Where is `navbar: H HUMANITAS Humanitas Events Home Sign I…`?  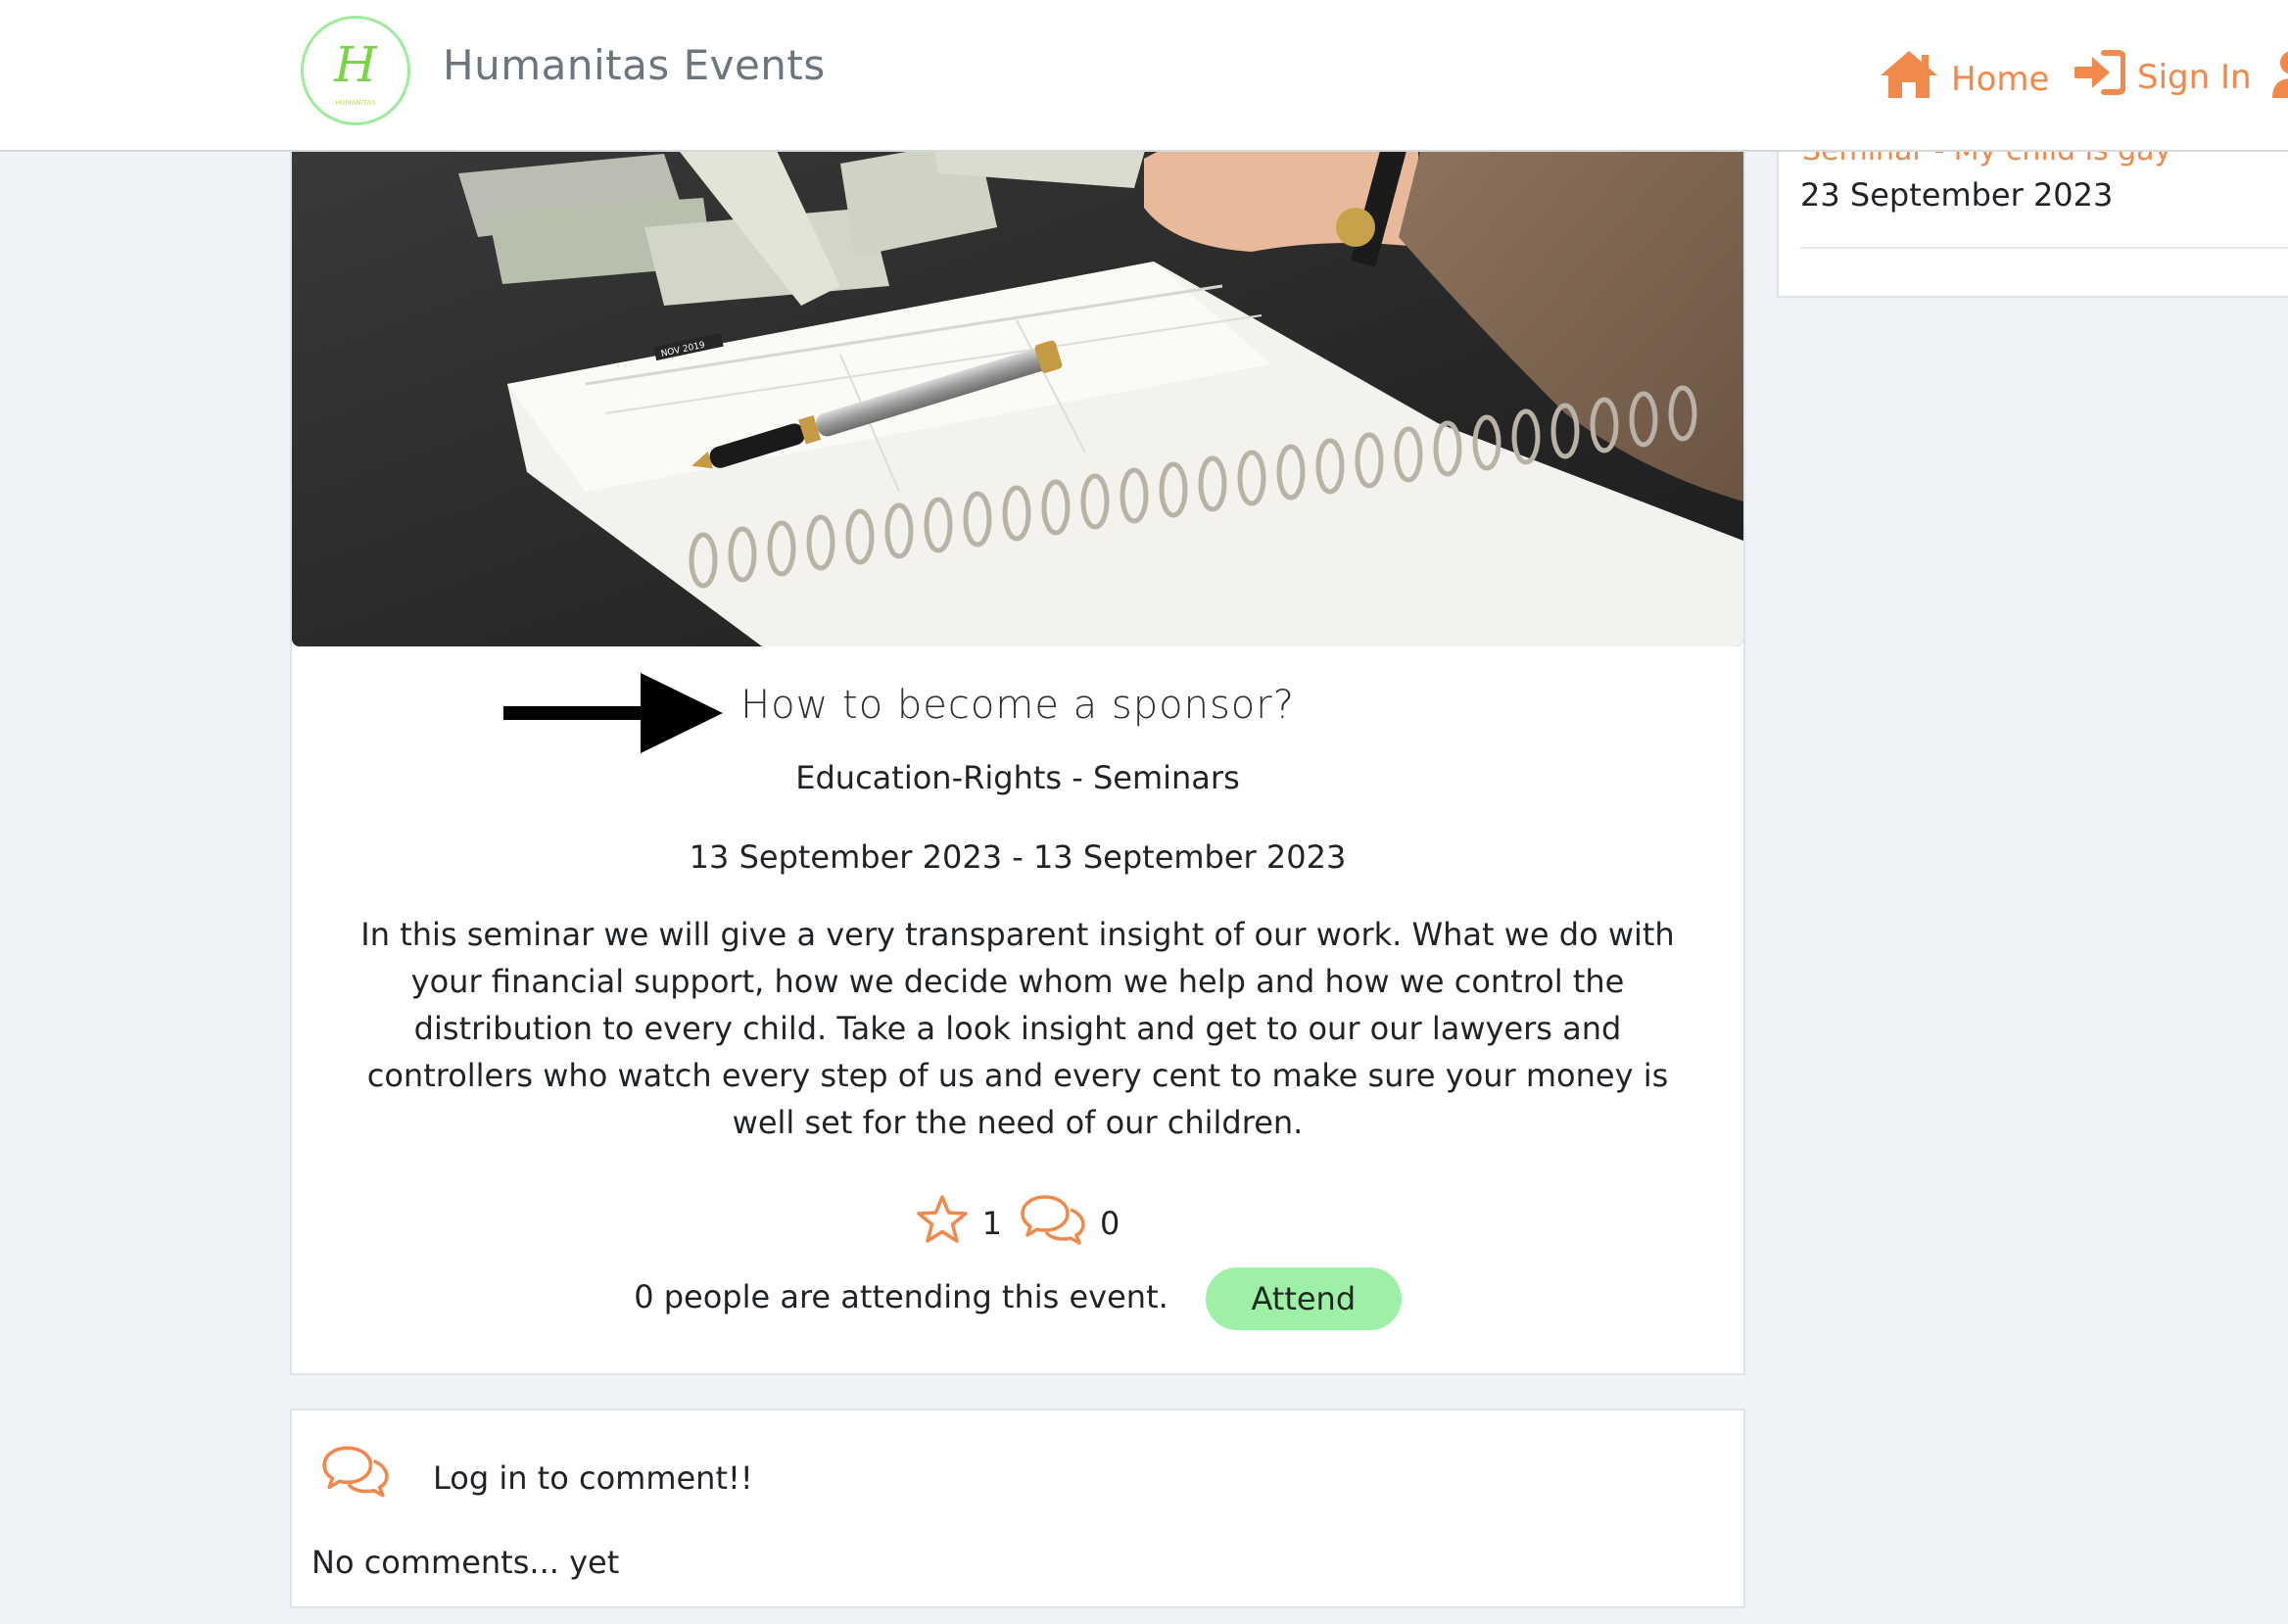
navbar: H HUMANITAS Humanitas Events Home Sign I… is located at coordinates (1144, 76).